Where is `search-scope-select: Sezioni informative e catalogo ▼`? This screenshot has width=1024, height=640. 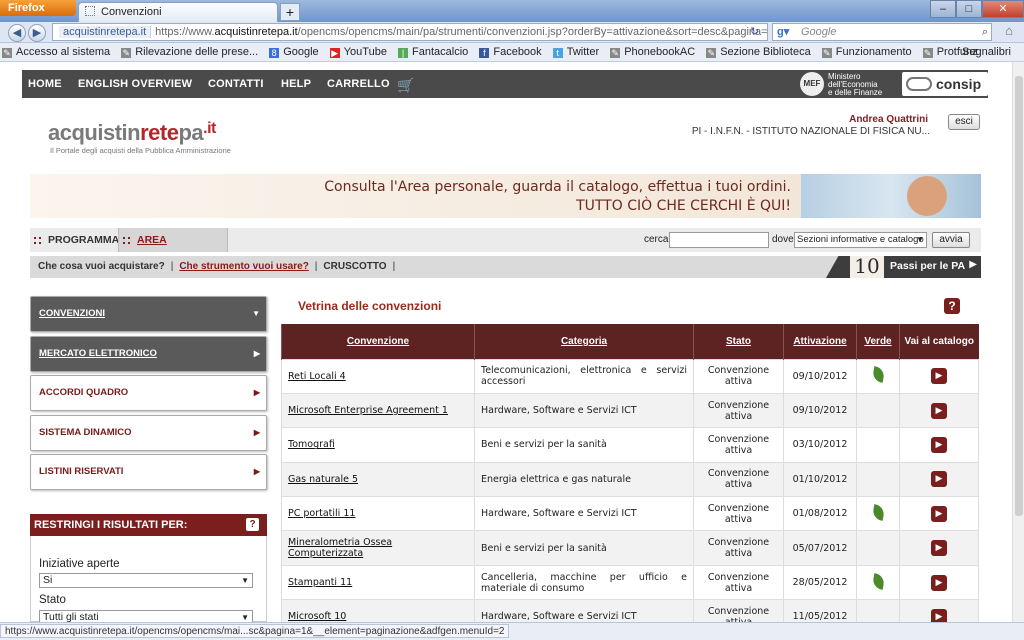 search-scope-select: Sezioni informative e catalogo ▼ is located at coordinates (860, 240).